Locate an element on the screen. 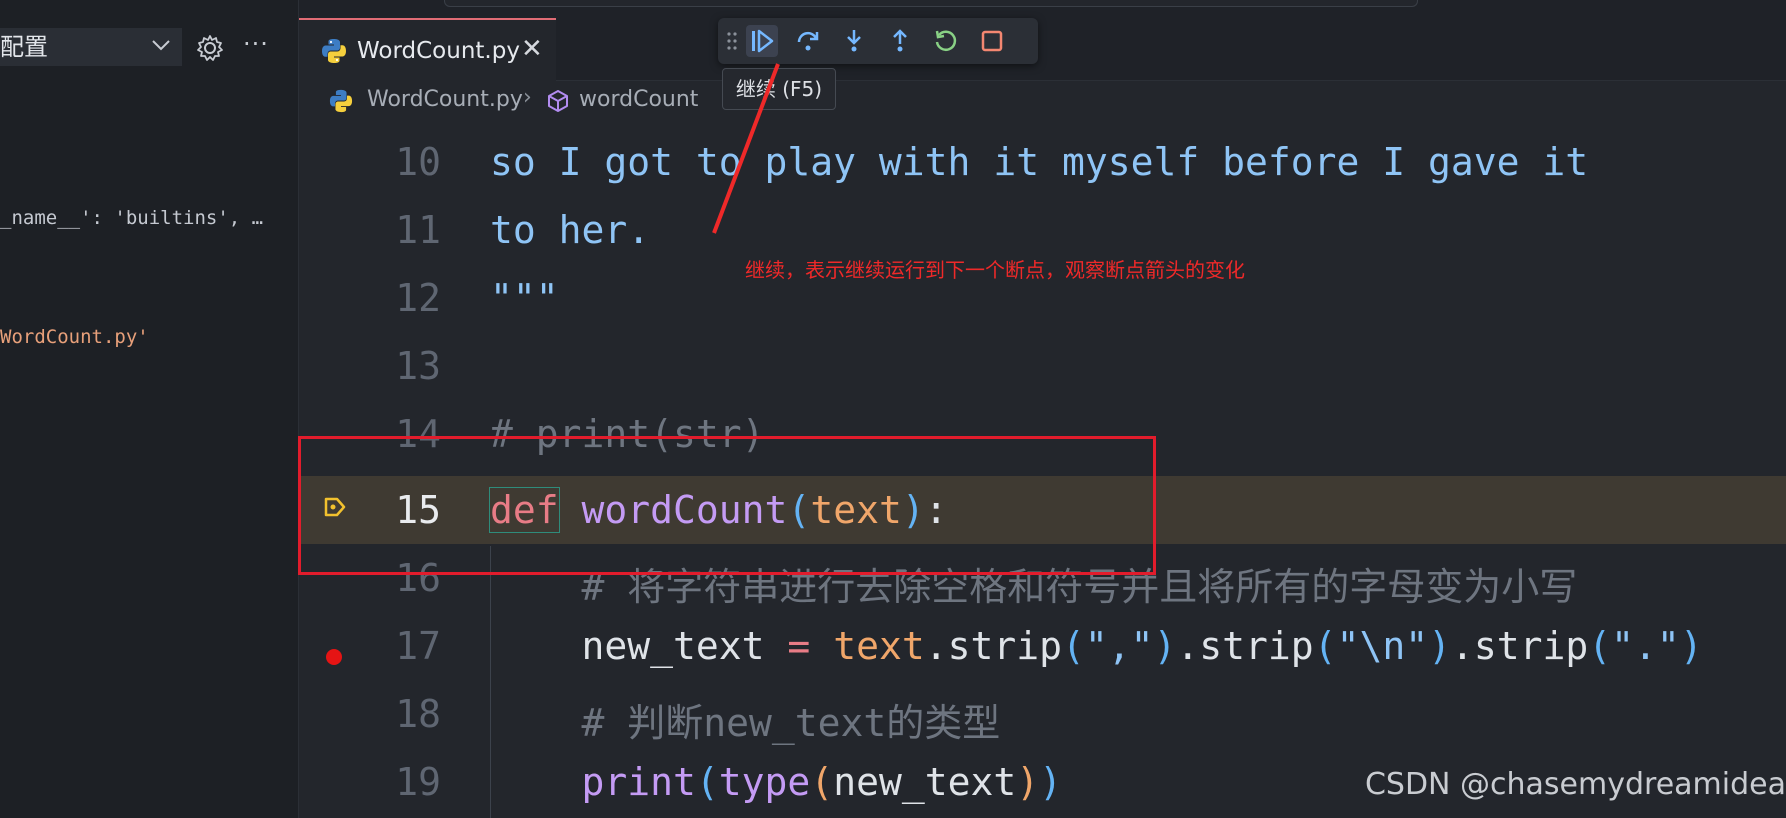  step-over-button is located at coordinates (808, 41).